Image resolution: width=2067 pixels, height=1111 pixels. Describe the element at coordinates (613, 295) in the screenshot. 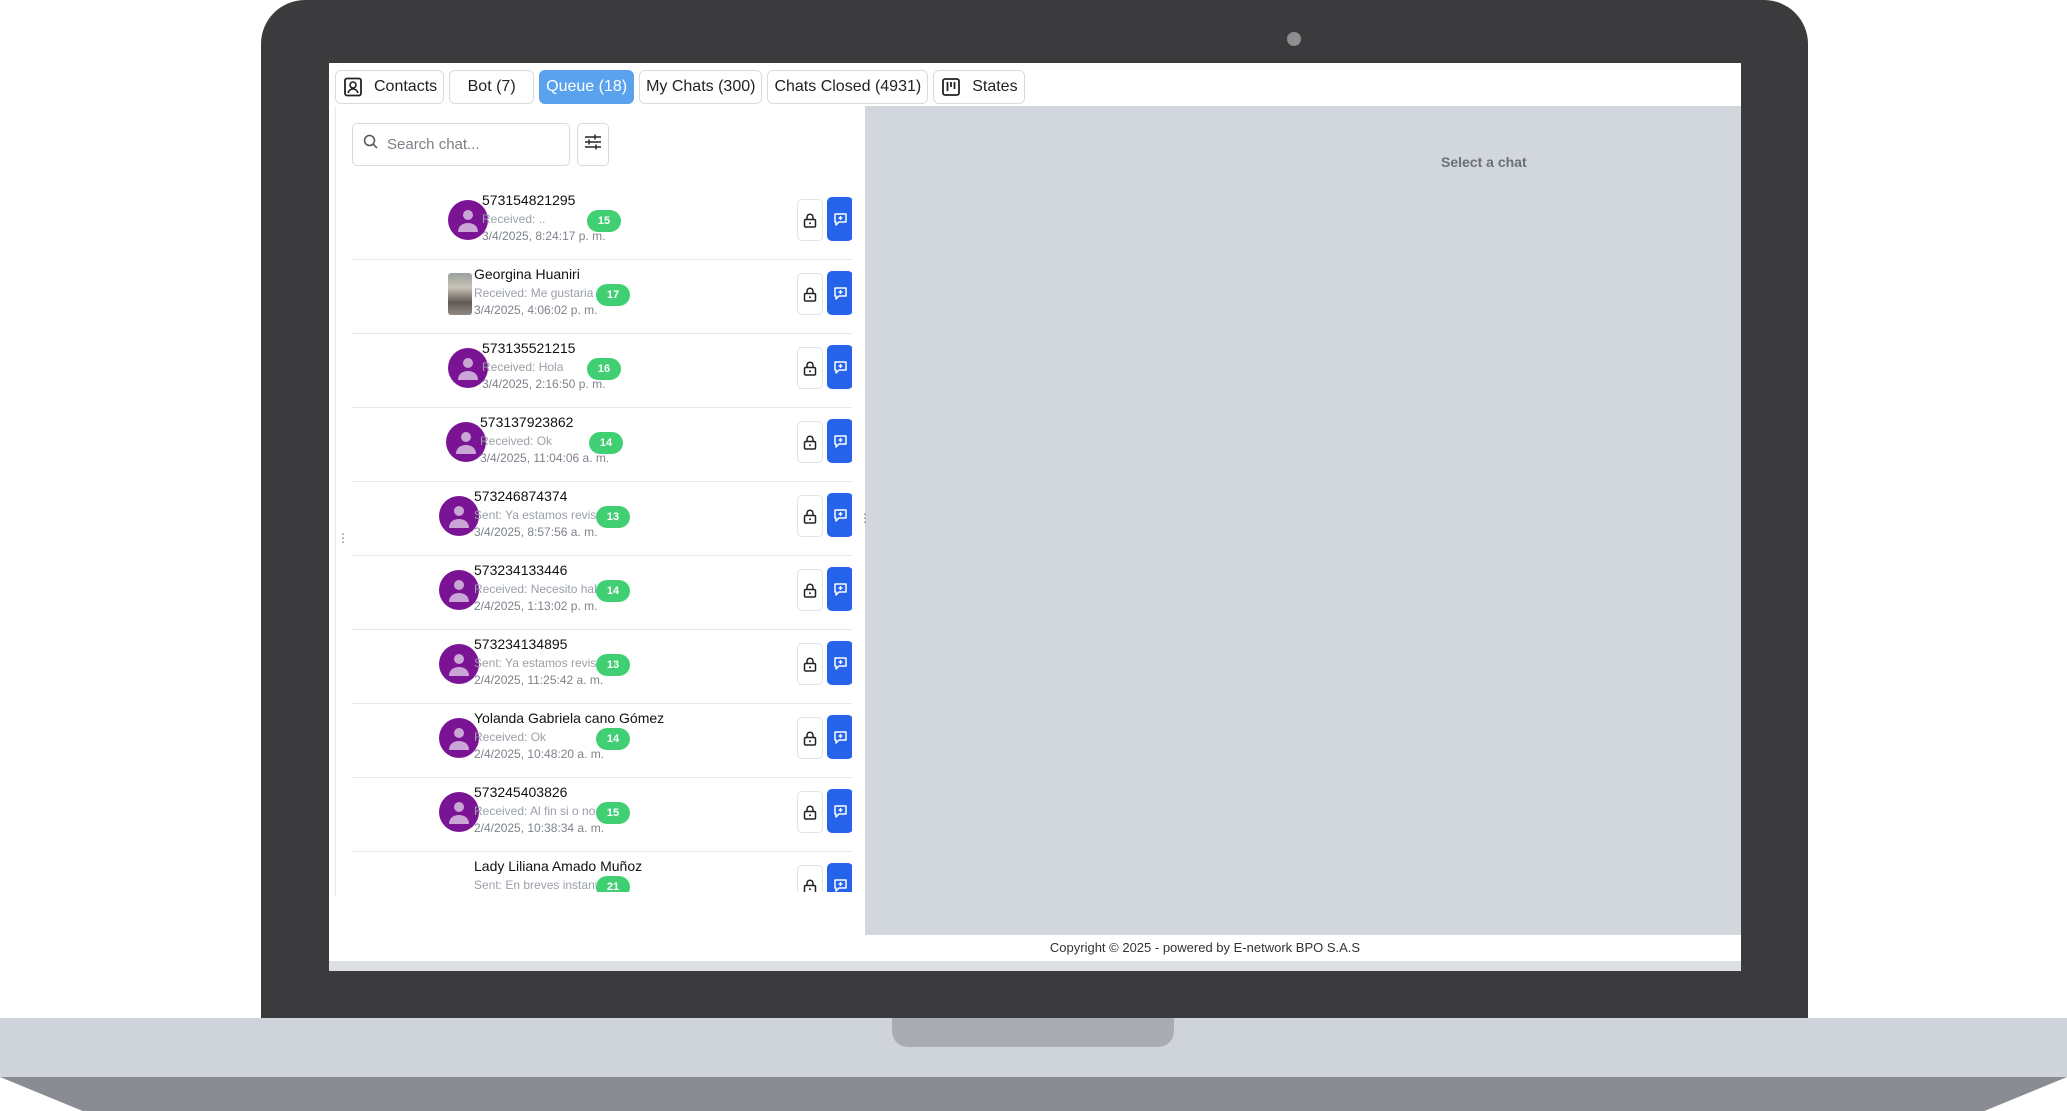

I see `unread-count-badge: 17` at that location.